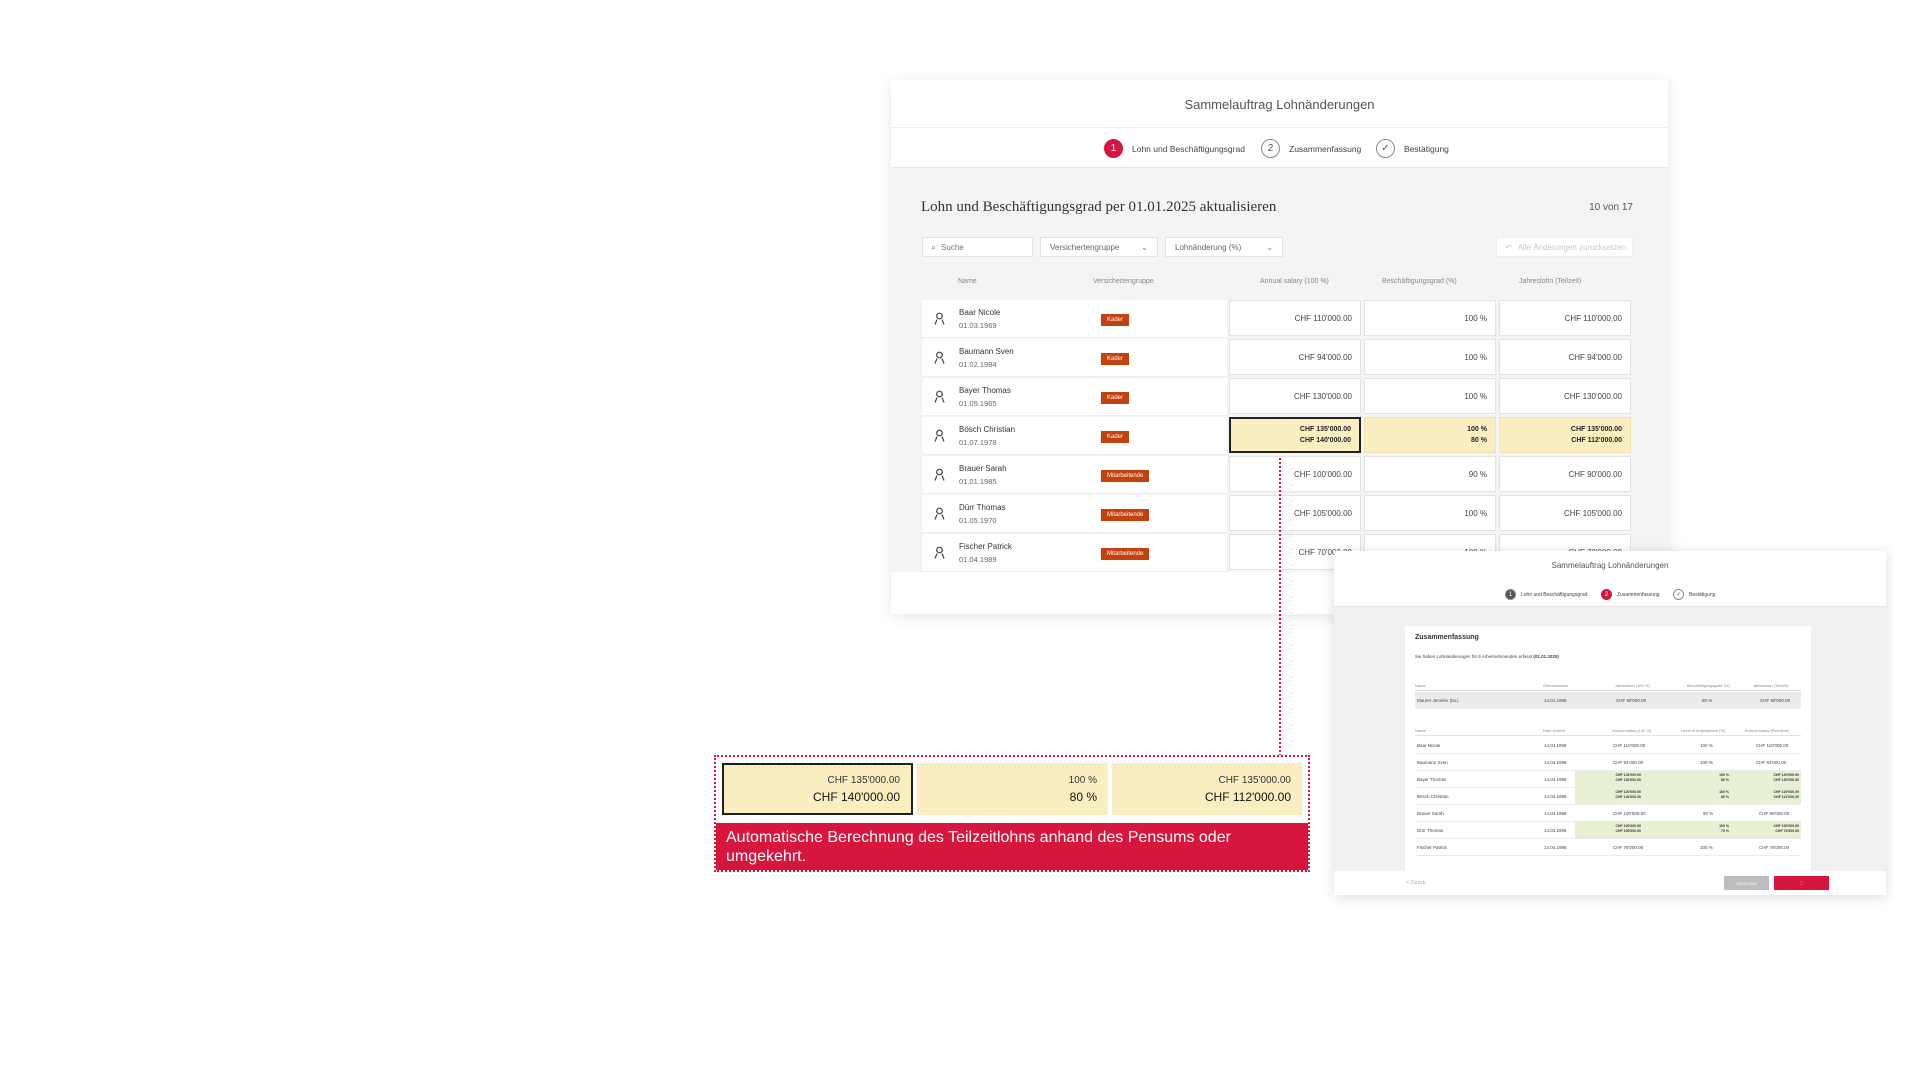 The image size is (1920, 1080). I want to click on yearly-input: CHF 130'000.00, so click(1565, 396).